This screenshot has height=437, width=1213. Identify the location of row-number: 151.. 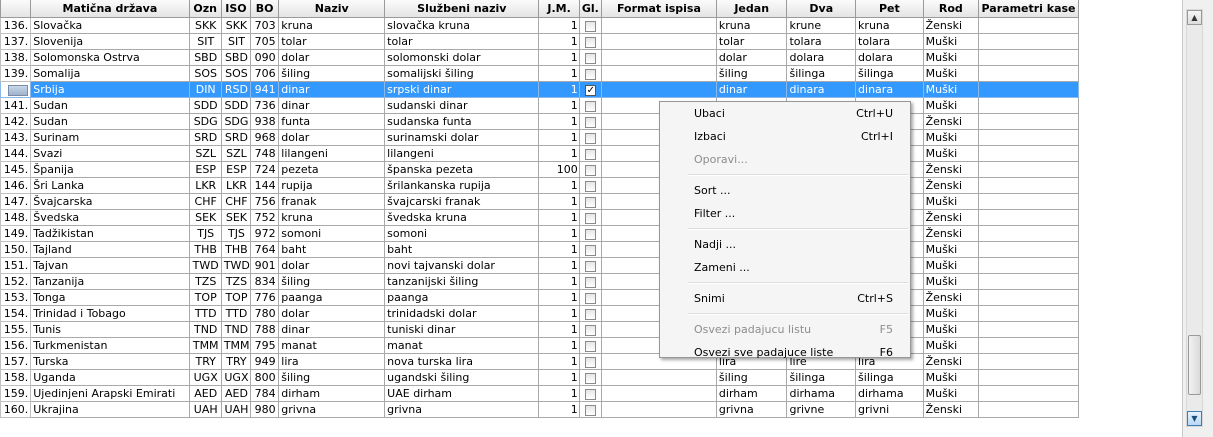
(16, 265).